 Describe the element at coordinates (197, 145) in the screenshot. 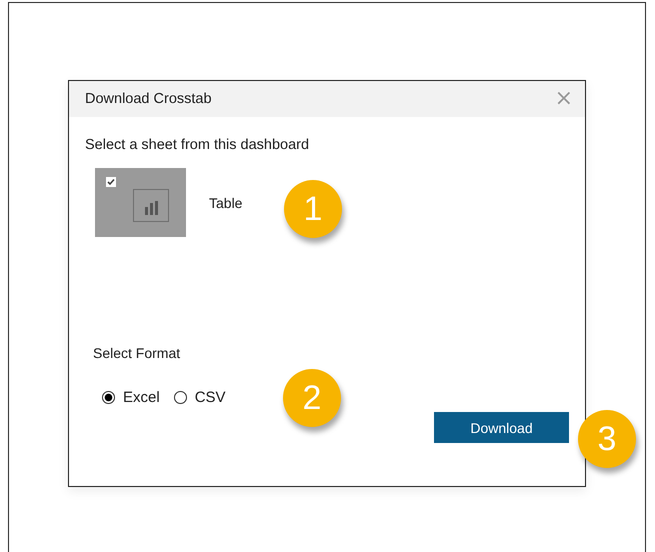

I see `section-label: Select a sheet from this dashboard` at that location.